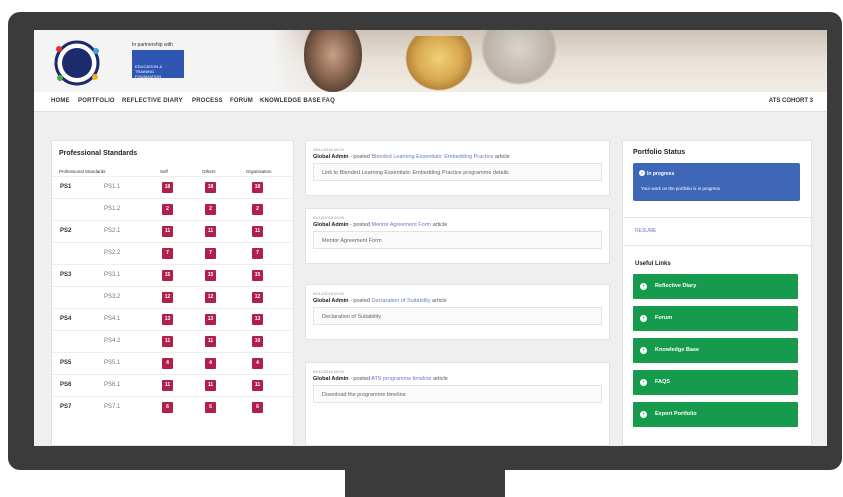 The width and height of the screenshot is (843, 497). I want to click on count-badge-org: 4, so click(257, 363).